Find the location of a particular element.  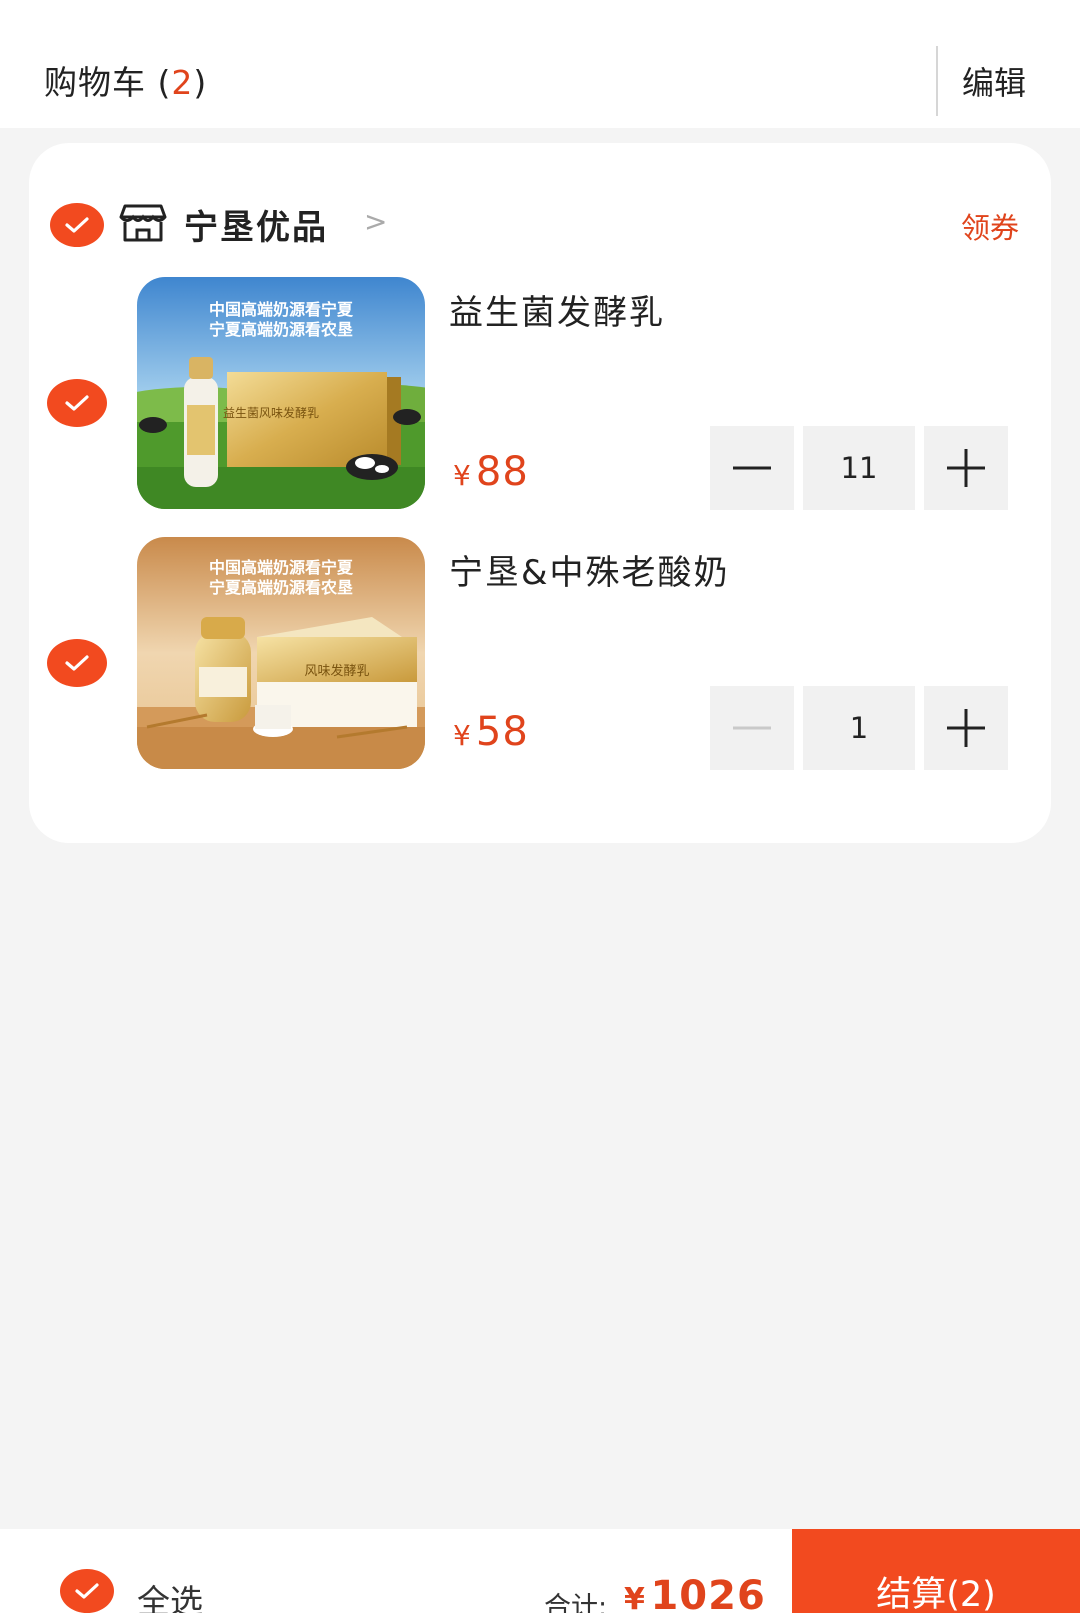

product-image: 中国高端奶源看宁夏 宁夏高端奶源看农垦 益生菌风味发酵乳 is located at coordinates (281, 393).